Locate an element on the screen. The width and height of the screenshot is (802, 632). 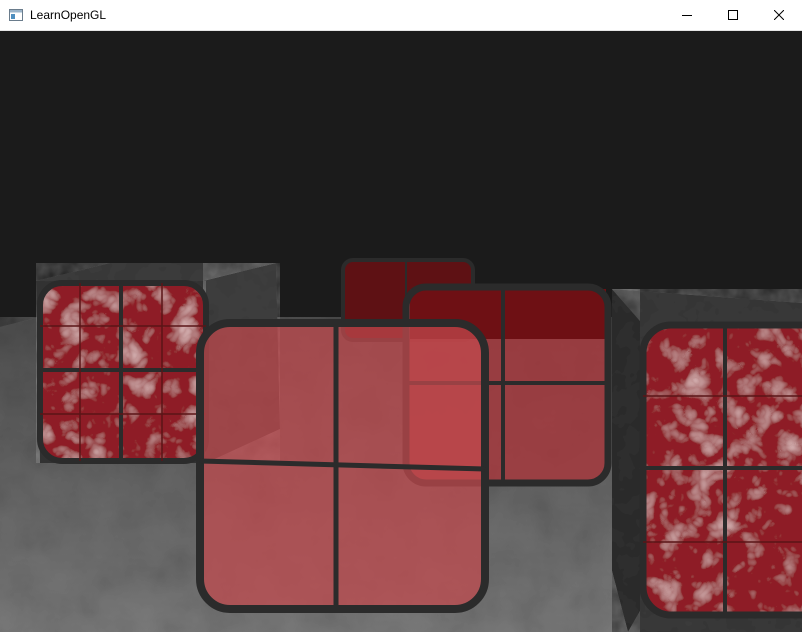
window-title: LearnOpenGL is located at coordinates (68, 15).